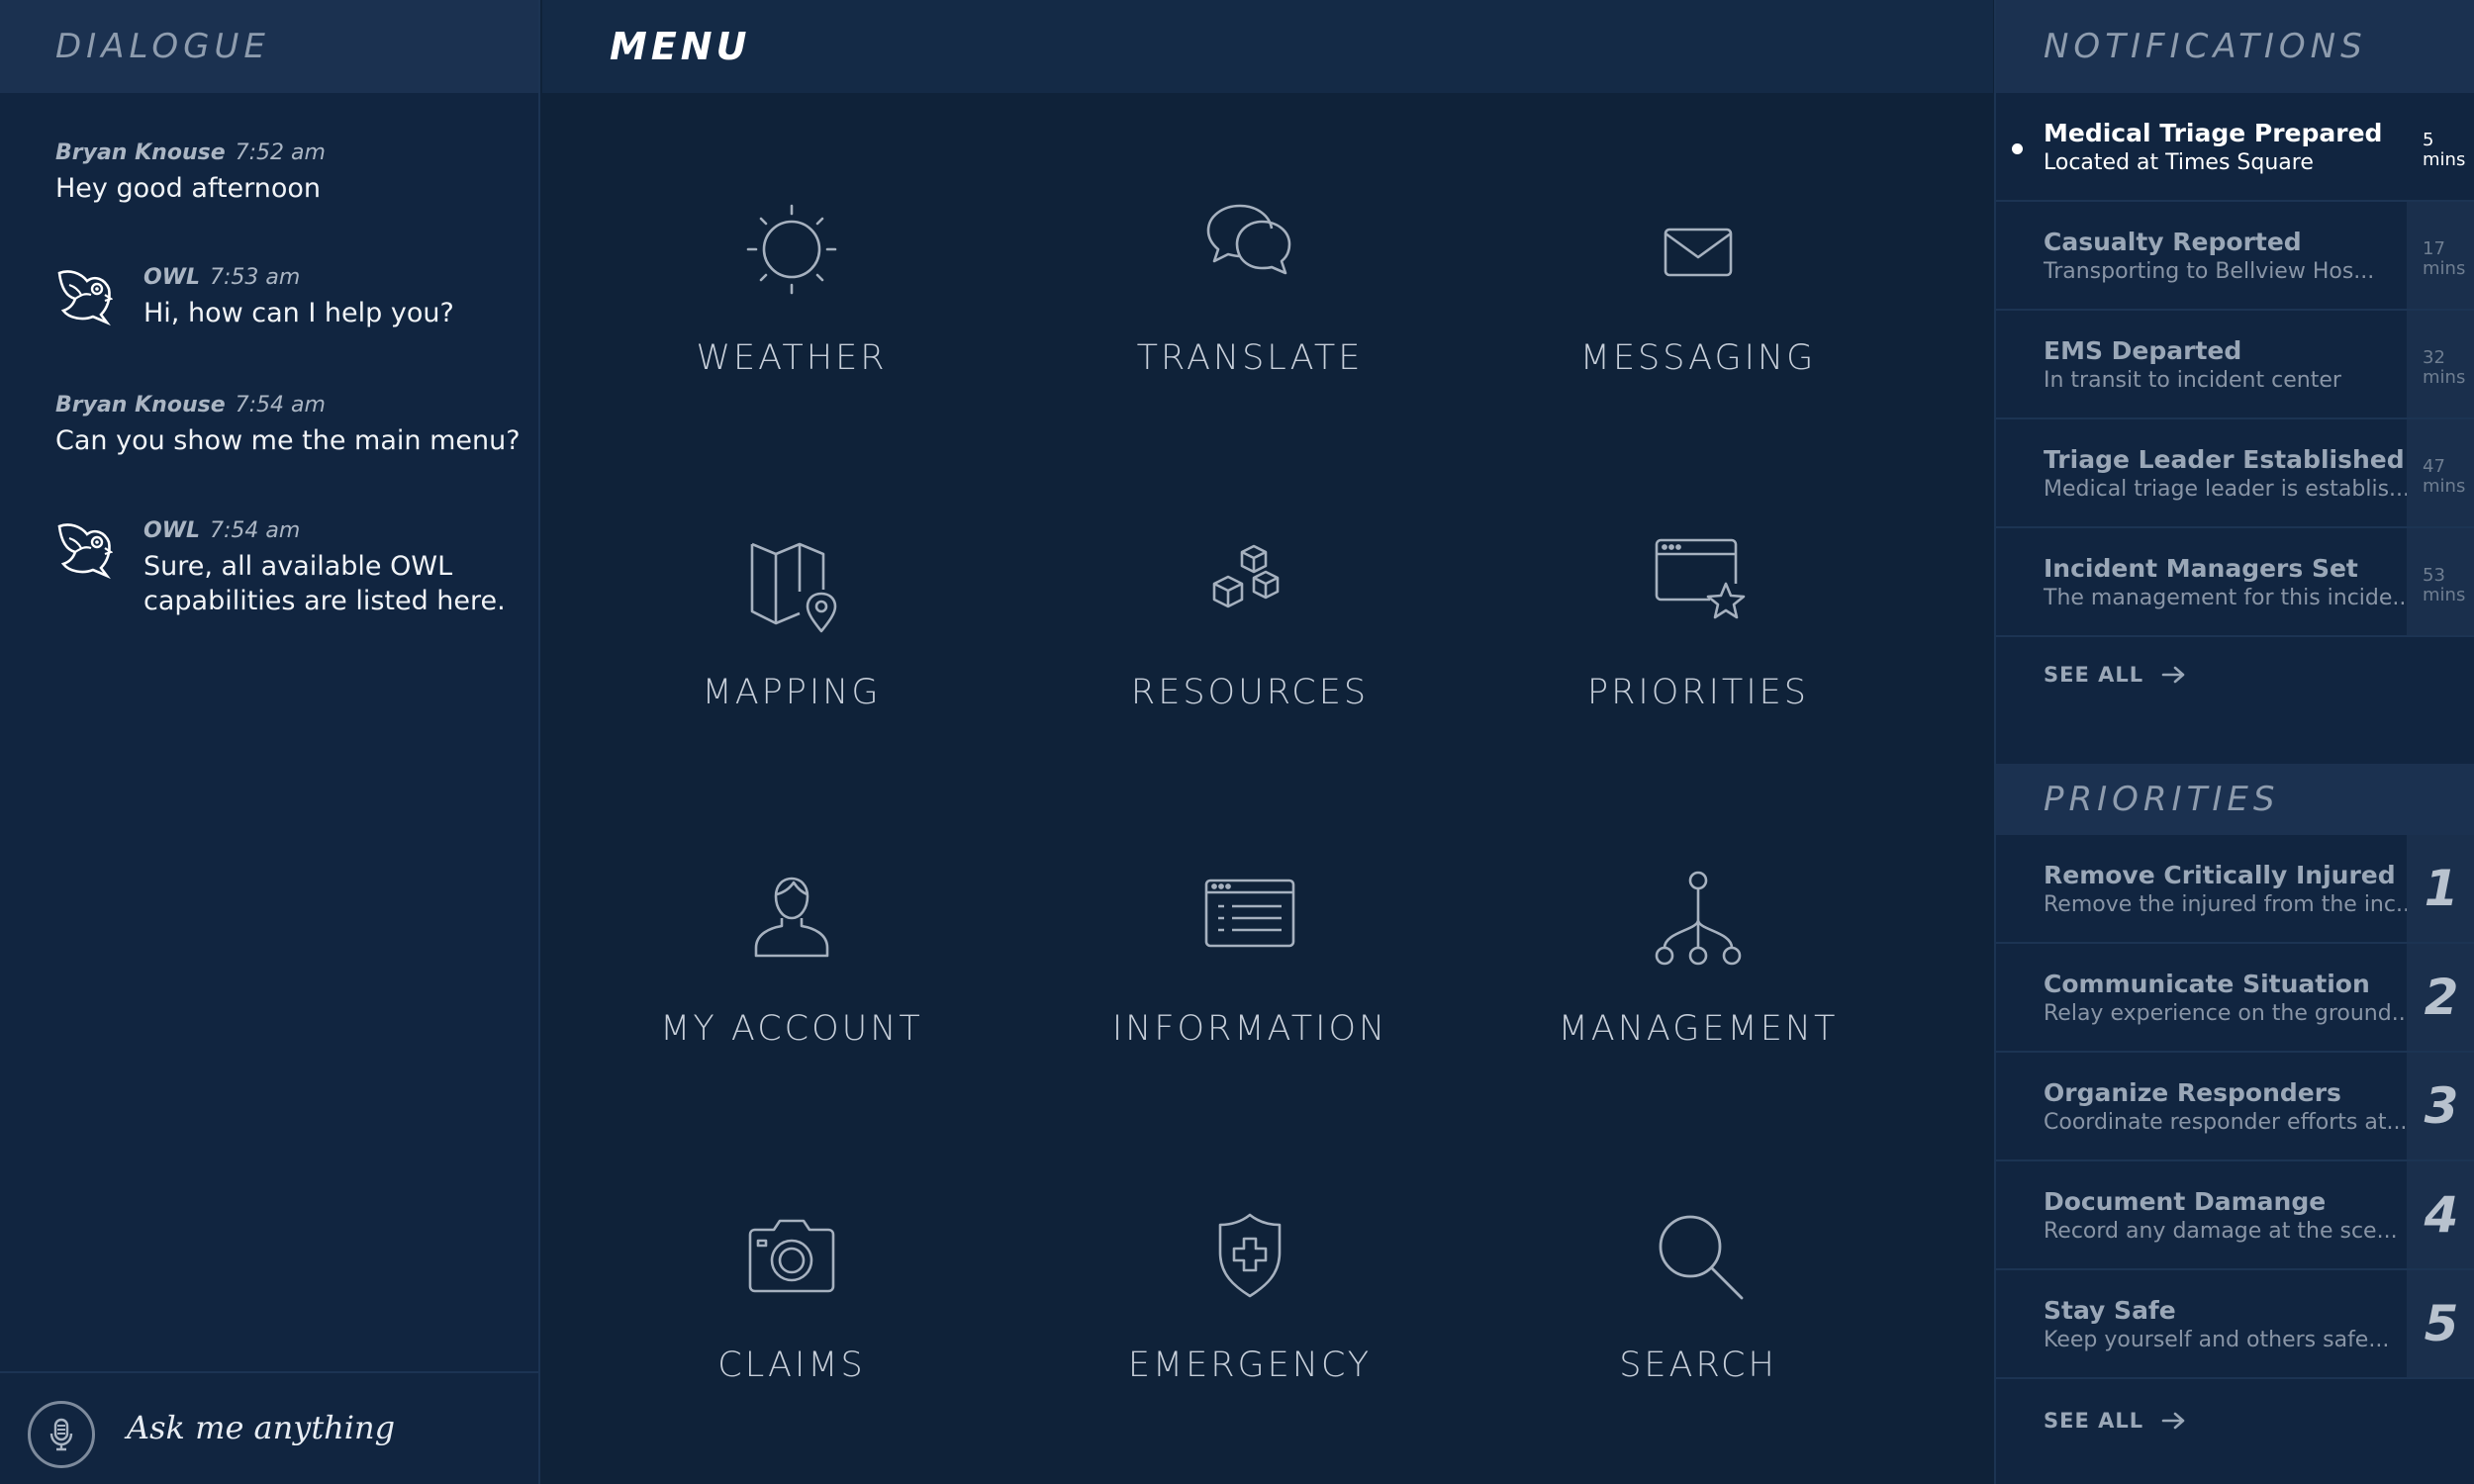  Describe the element at coordinates (792, 1365) in the screenshot. I see `menu-item-label: CLAIMS` at that location.